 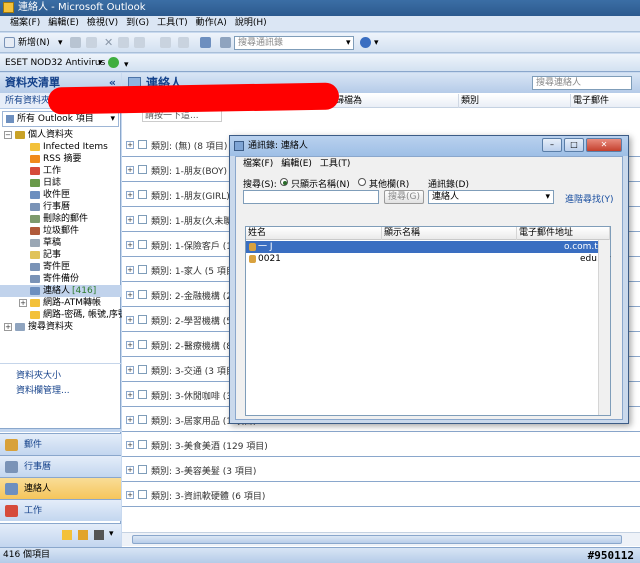 What do you see at coordinates (60, 267) in the screenshot?
I see `folder-item: 寄件匣` at bounding box center [60, 267].